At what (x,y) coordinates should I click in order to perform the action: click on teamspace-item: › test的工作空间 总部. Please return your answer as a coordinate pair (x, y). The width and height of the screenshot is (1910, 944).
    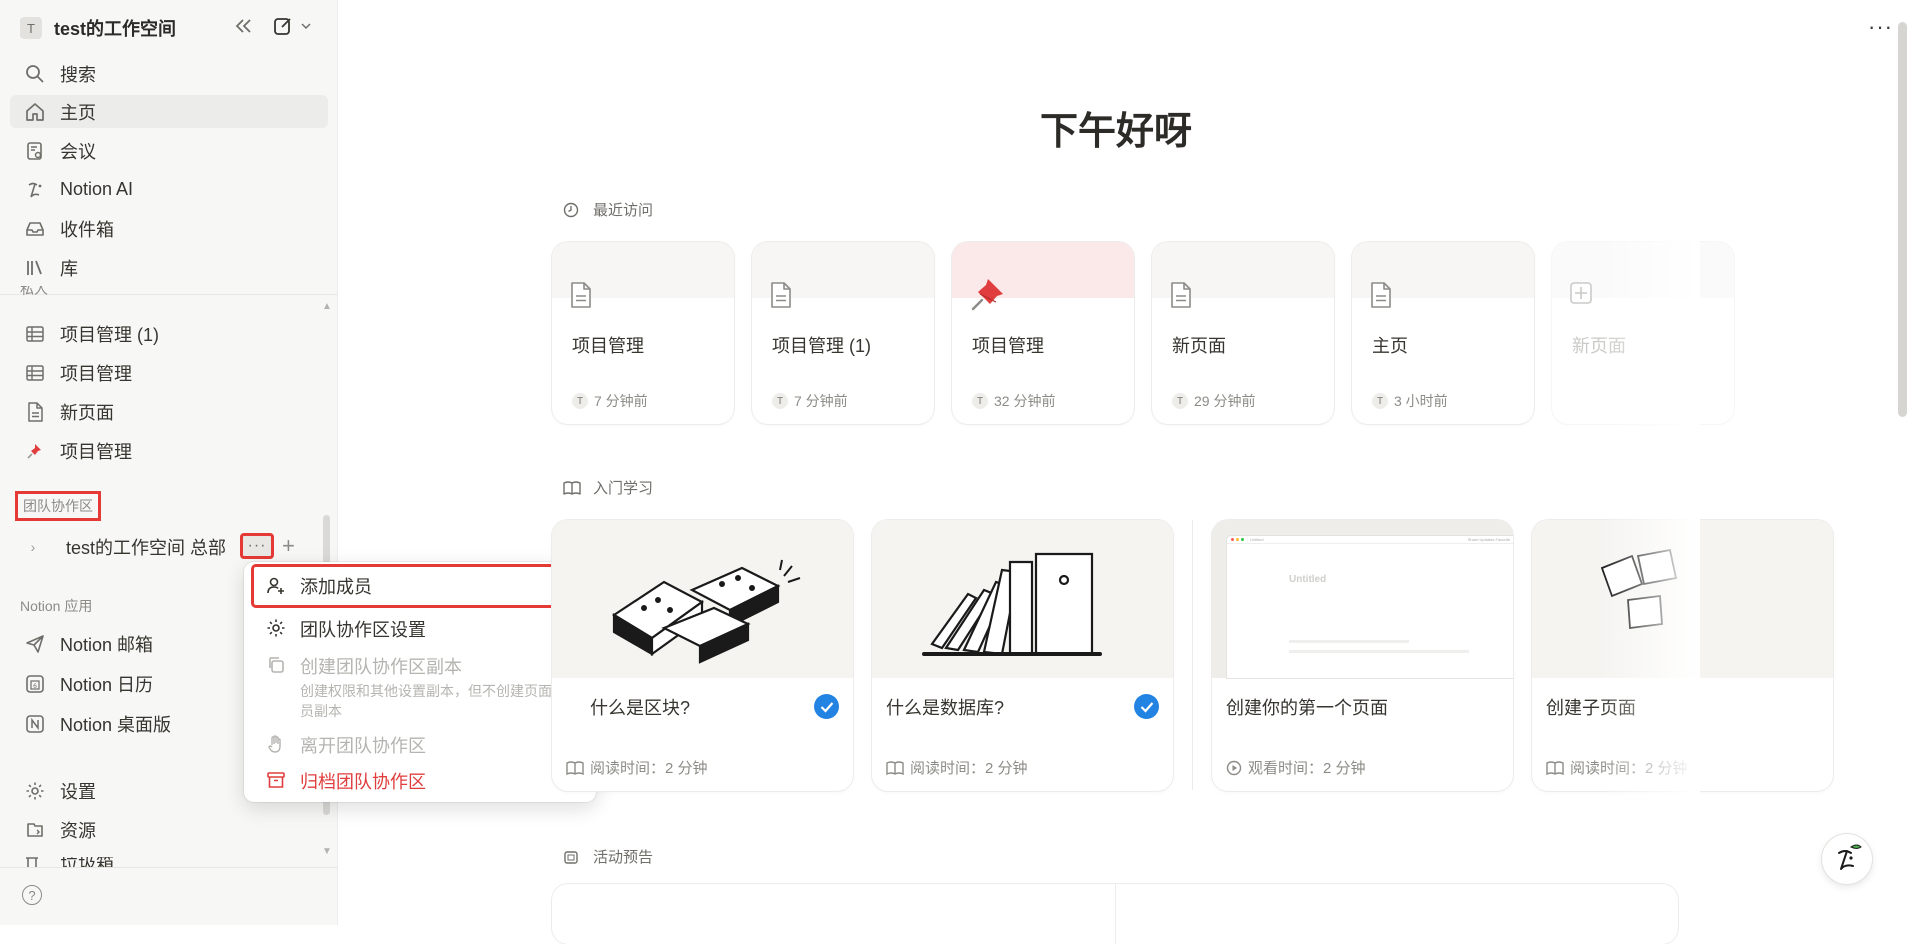
    Looking at the image, I should click on (169, 547).